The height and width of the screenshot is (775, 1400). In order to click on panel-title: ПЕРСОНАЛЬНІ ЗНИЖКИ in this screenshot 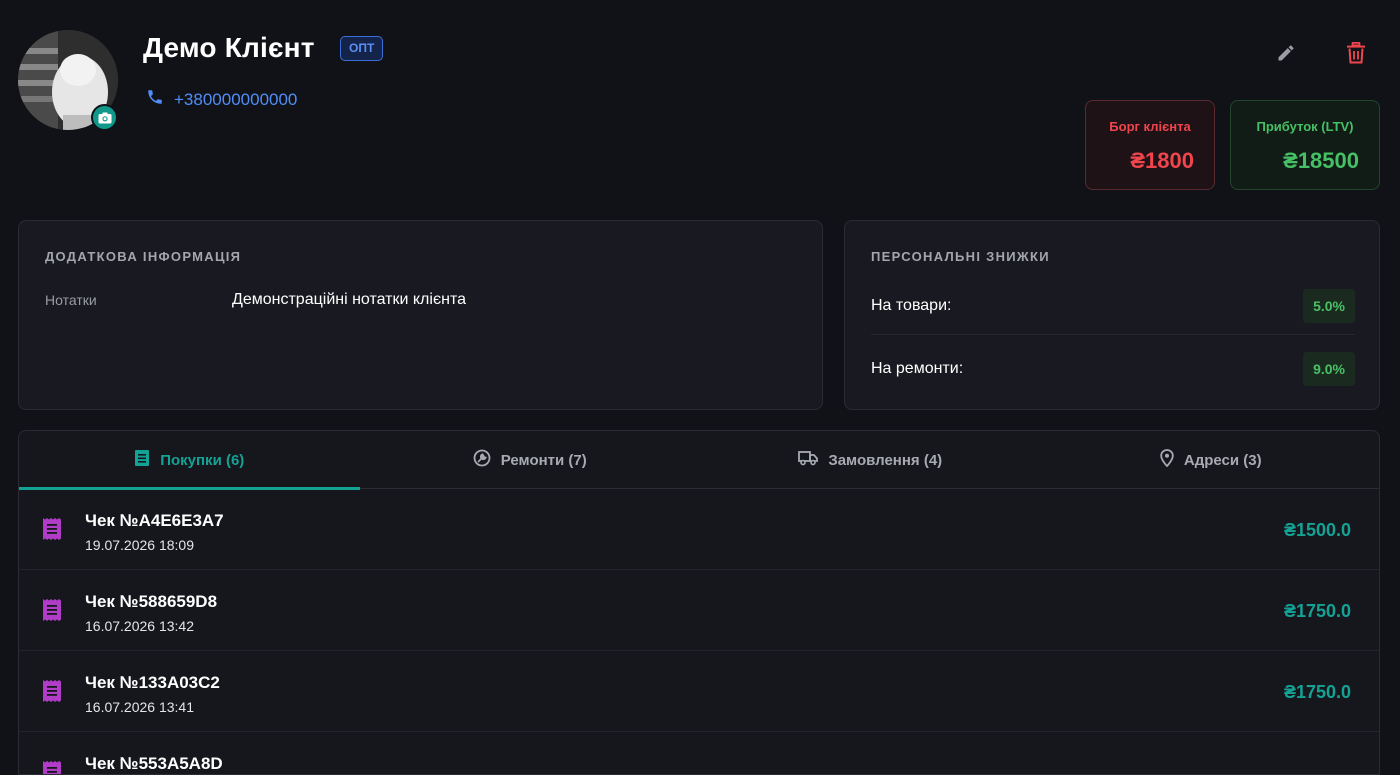, I will do `click(960, 256)`.